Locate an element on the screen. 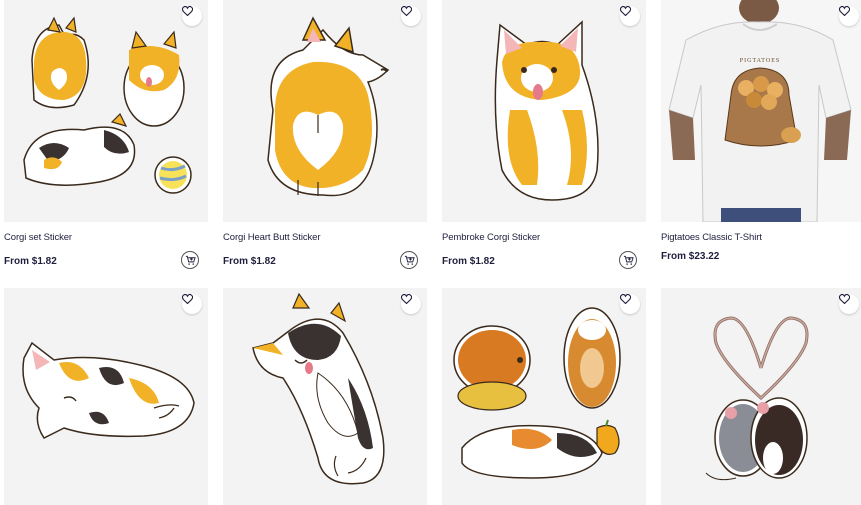  shirt-print-text: PIGTATOES is located at coordinates (760, 61).